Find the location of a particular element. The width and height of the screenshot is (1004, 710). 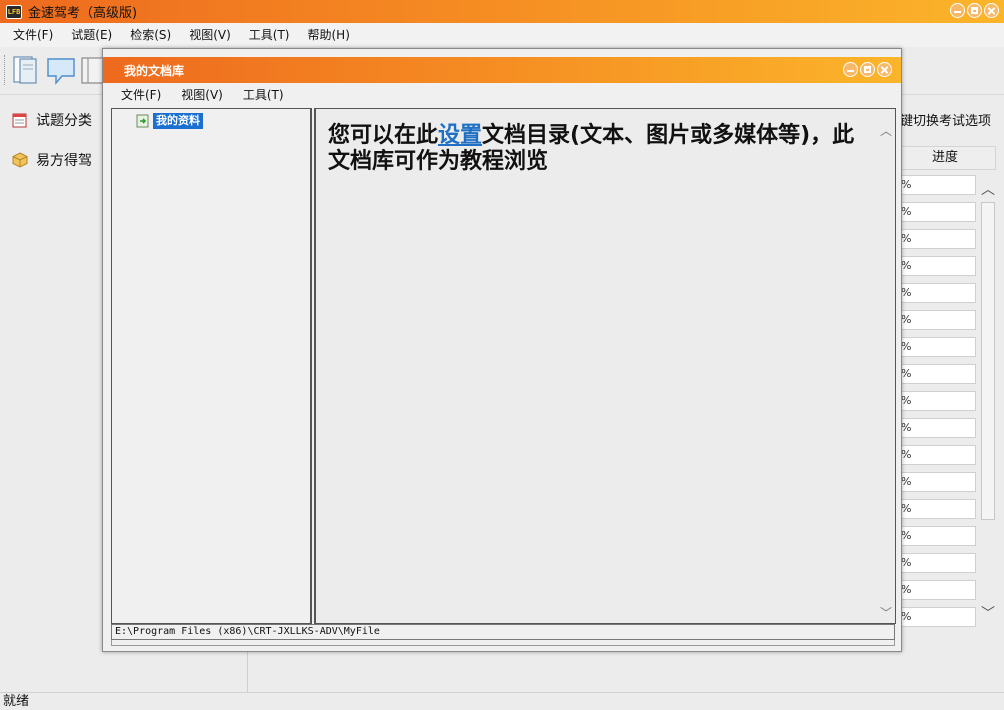

book-icon is located at coordinates (25, 70).